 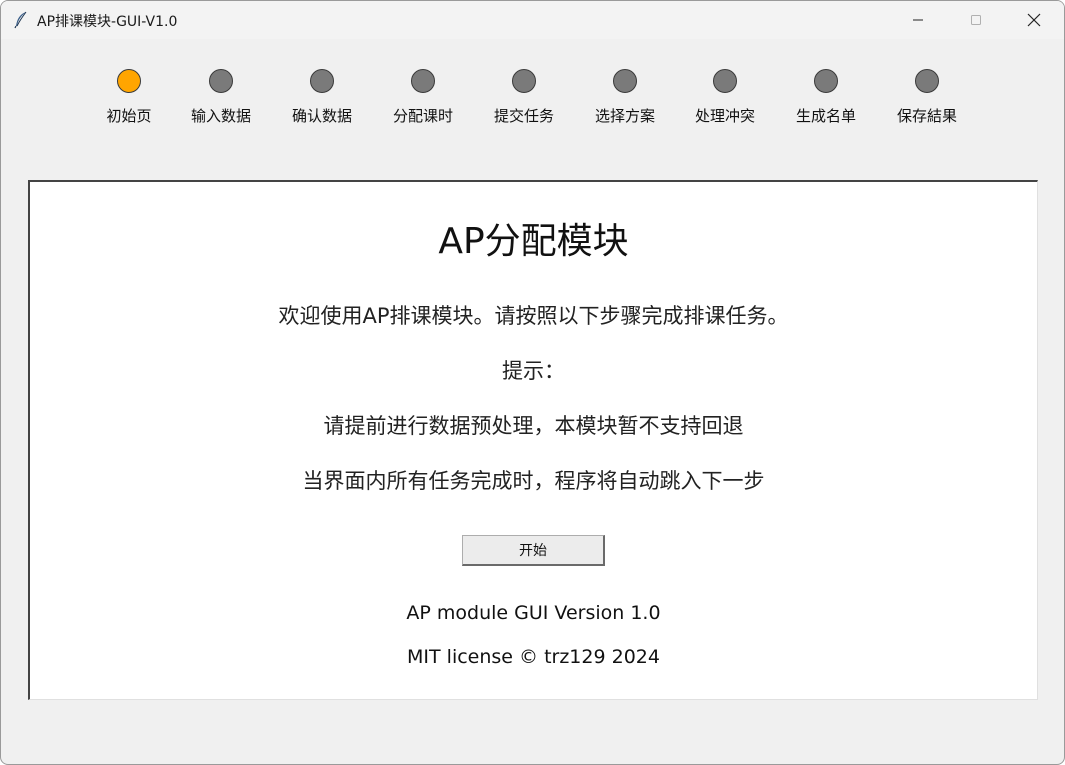 What do you see at coordinates (221, 97) in the screenshot?
I see `step-input-data: 输入数据` at bounding box center [221, 97].